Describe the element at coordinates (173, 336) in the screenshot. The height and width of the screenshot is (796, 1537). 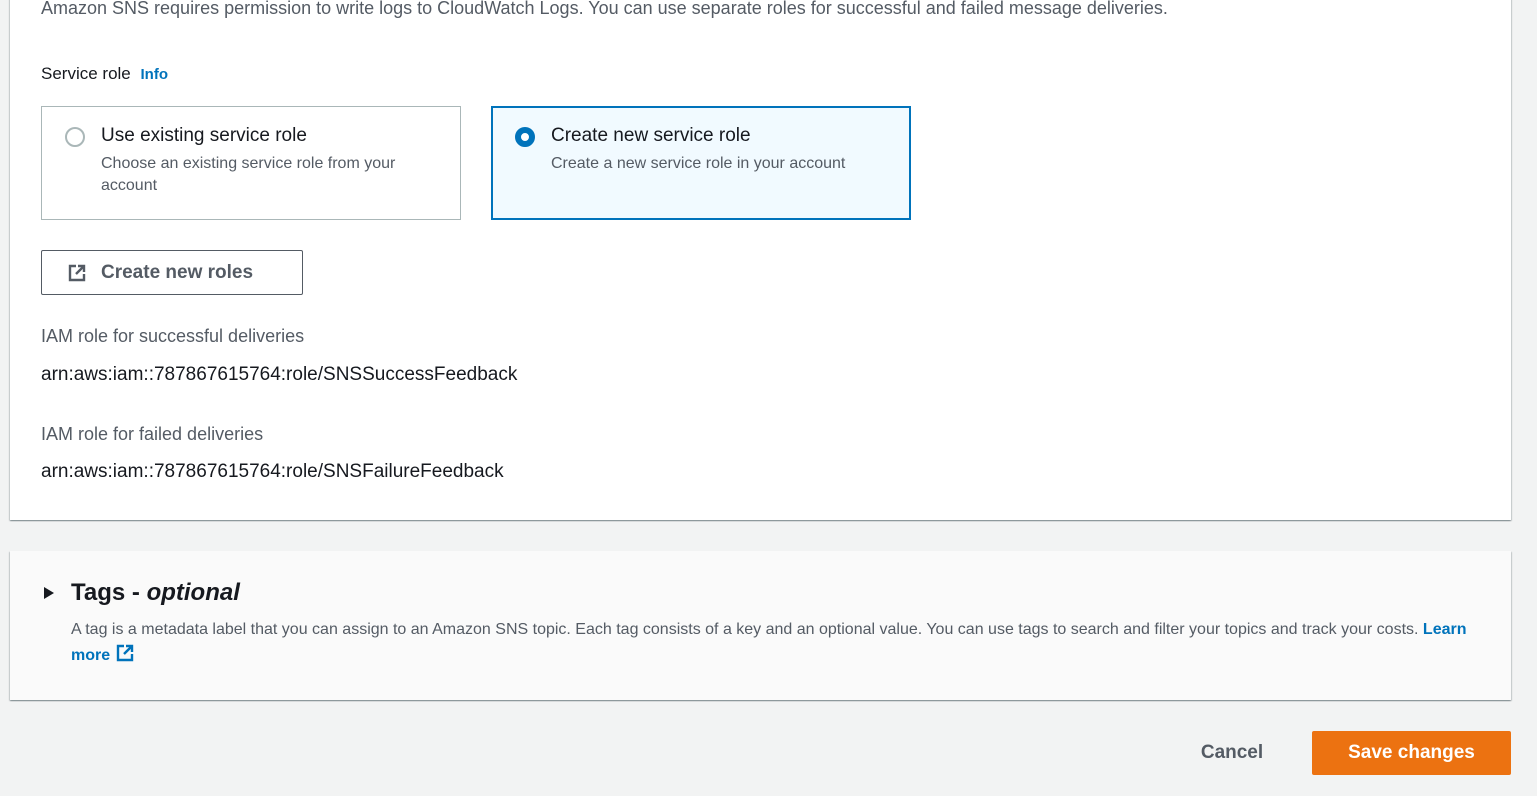
I see `success-role-label: IAM role for successful deliveries` at that location.